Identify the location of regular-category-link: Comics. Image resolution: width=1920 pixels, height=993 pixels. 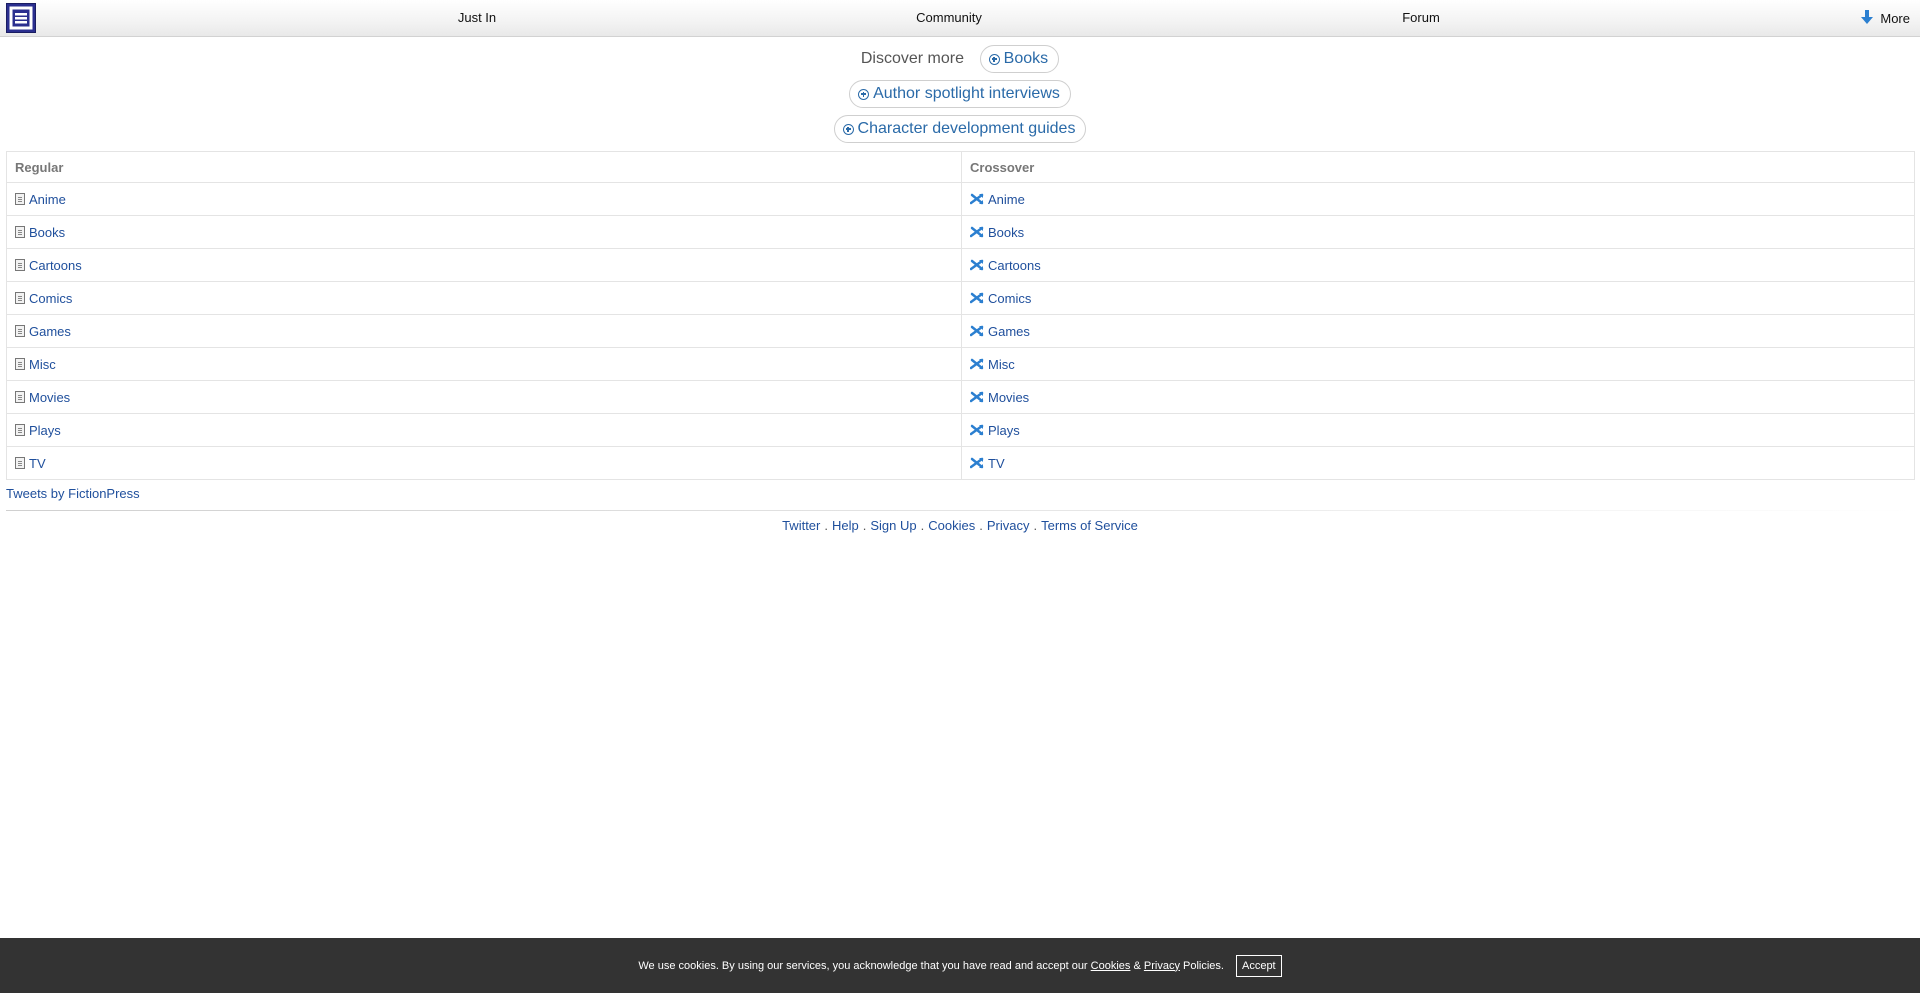
(50, 298).